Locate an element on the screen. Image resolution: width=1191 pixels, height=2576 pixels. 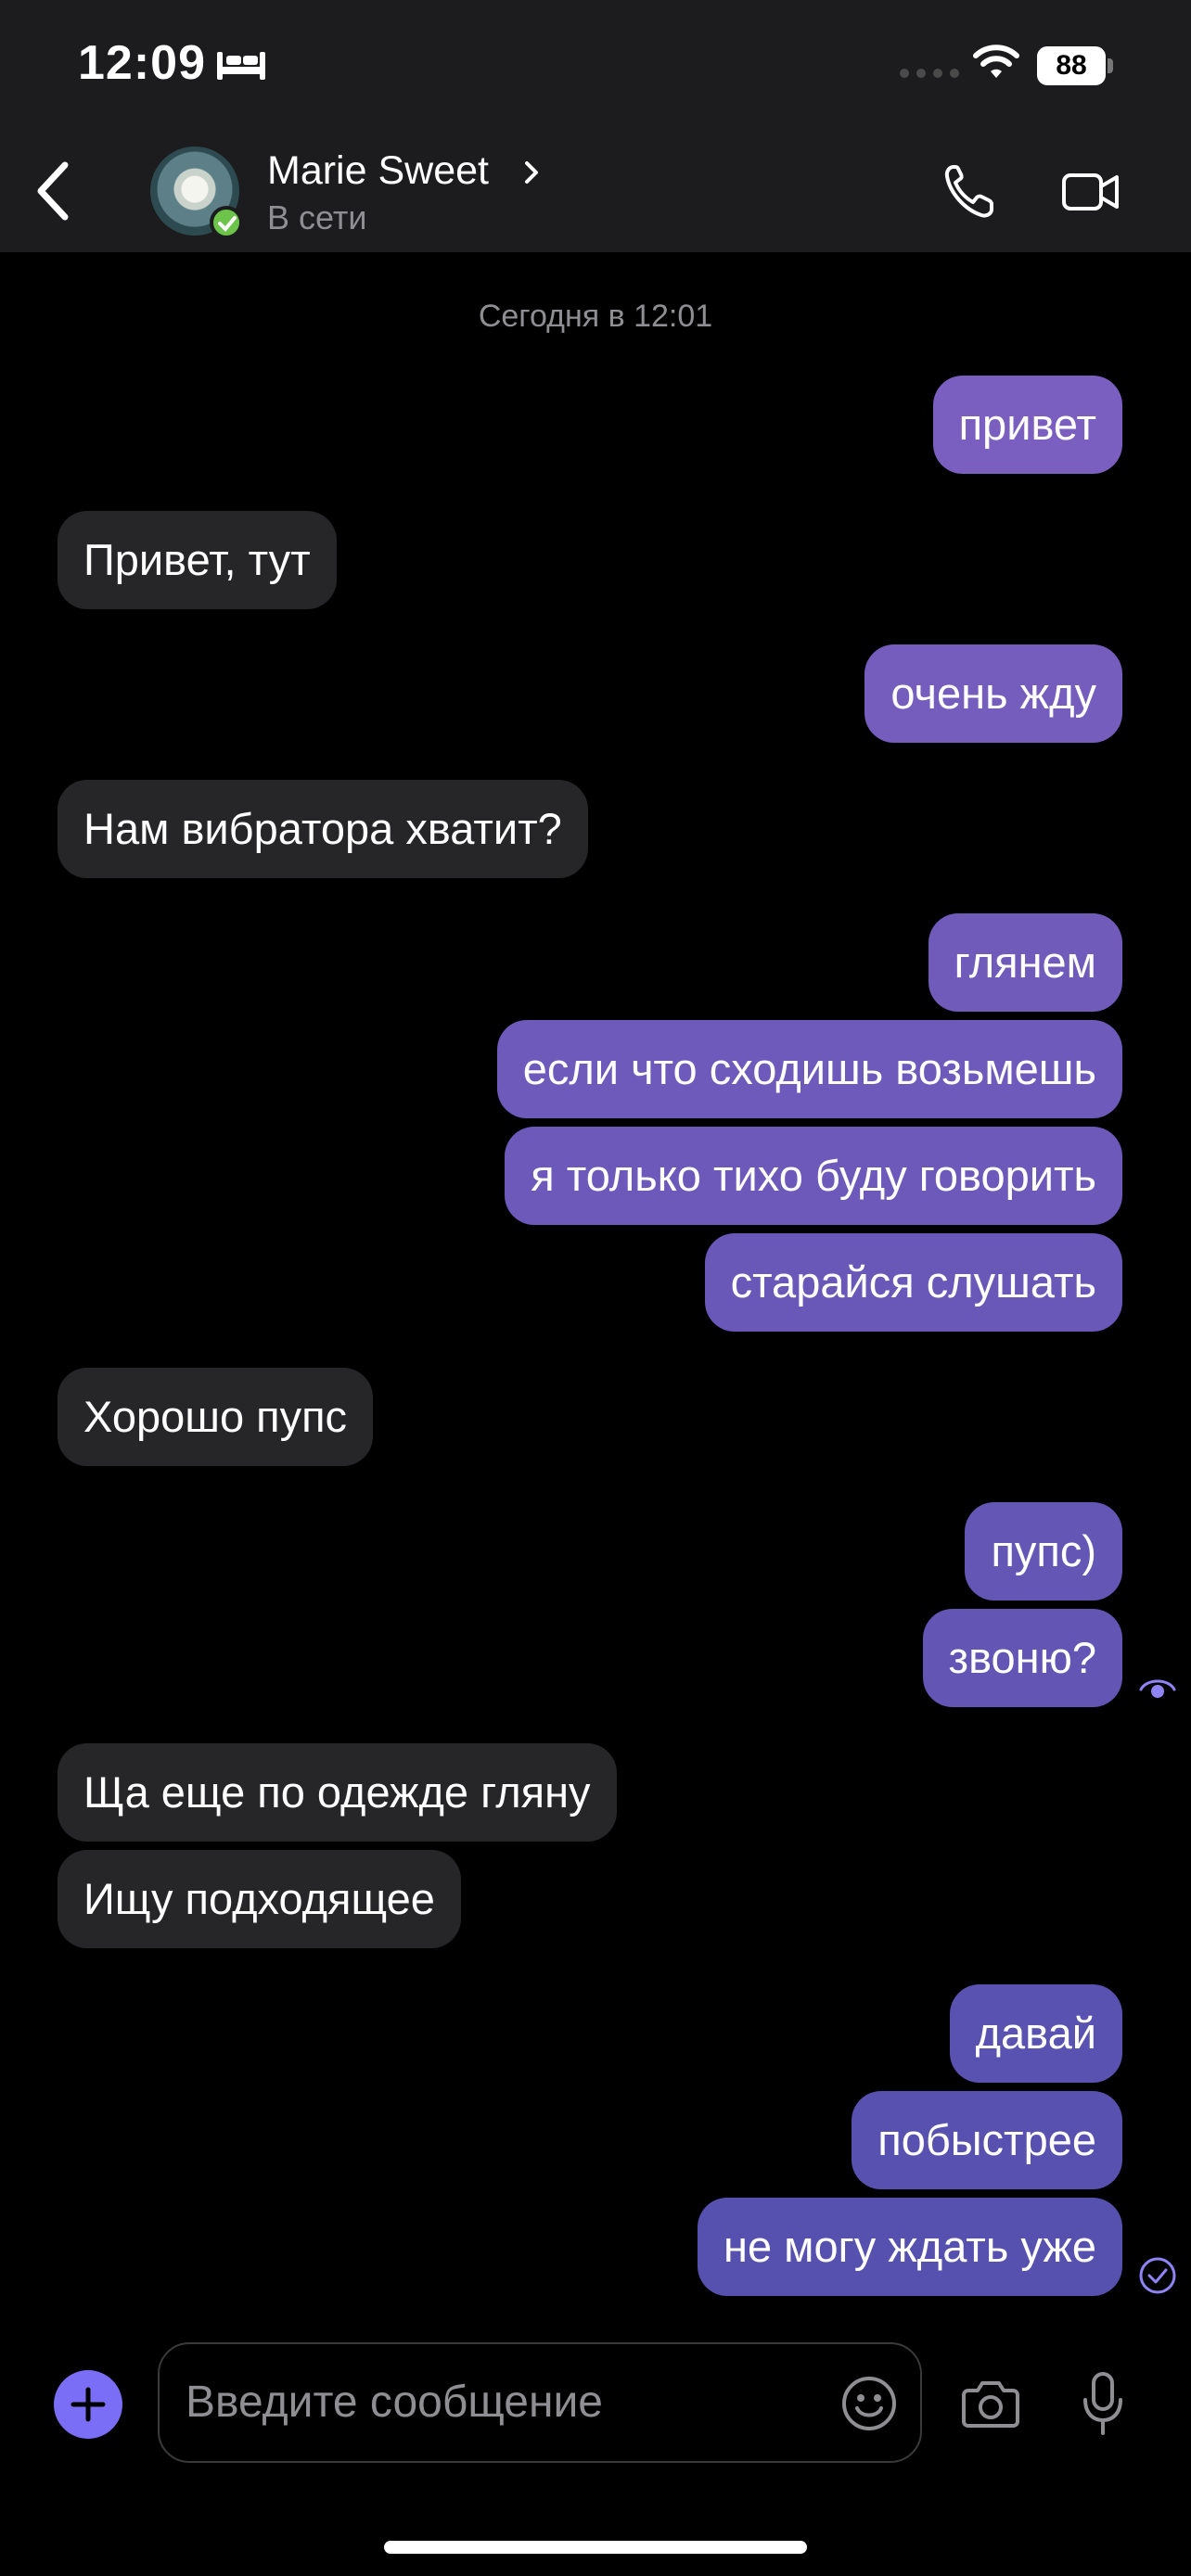
delivered-check-icon is located at coordinates (1157, 2275).